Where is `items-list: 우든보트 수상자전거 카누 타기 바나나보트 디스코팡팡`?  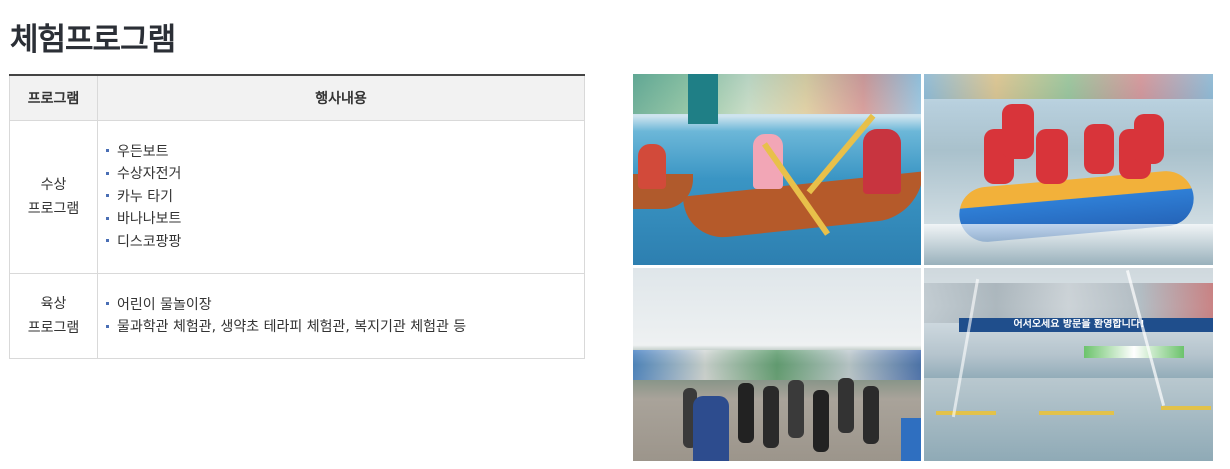 items-list: 우든보트 수상자전거 카누 타기 바나나보트 디스코팡팡 is located at coordinates (344, 197).